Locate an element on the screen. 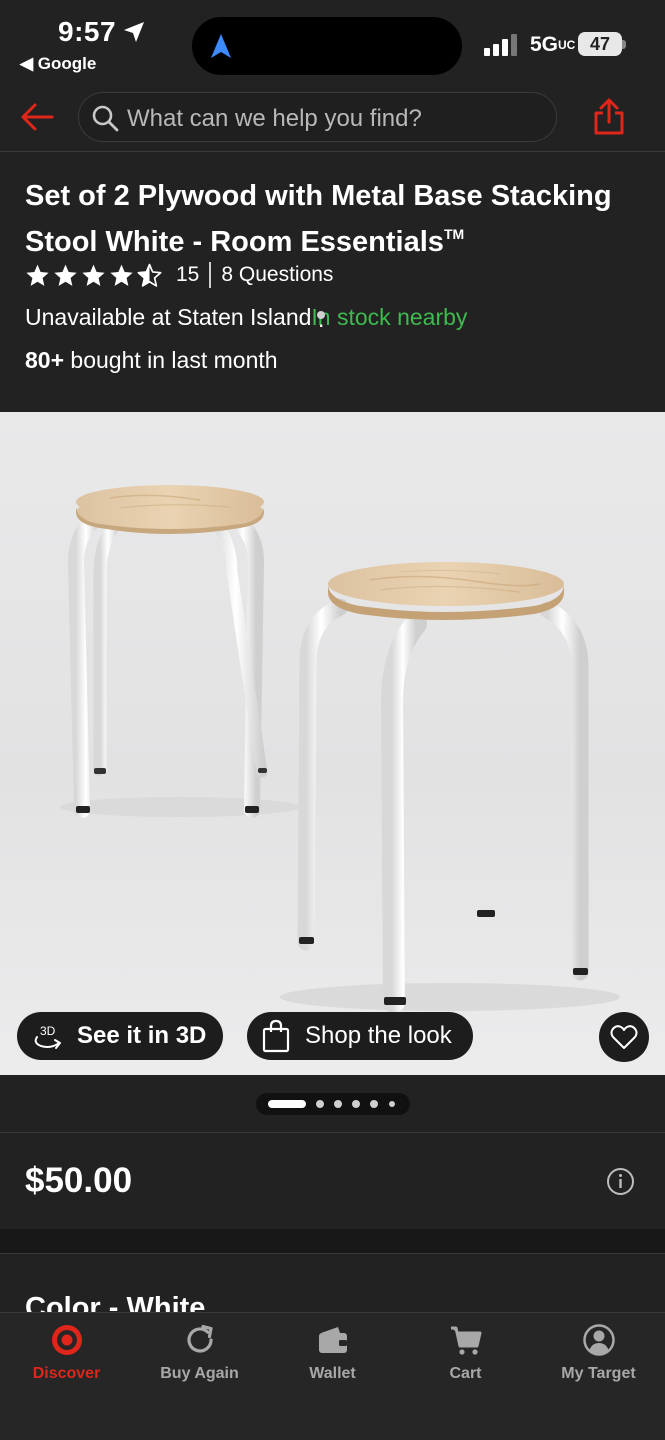  target-bullseye-icon is located at coordinates (66, 1340).